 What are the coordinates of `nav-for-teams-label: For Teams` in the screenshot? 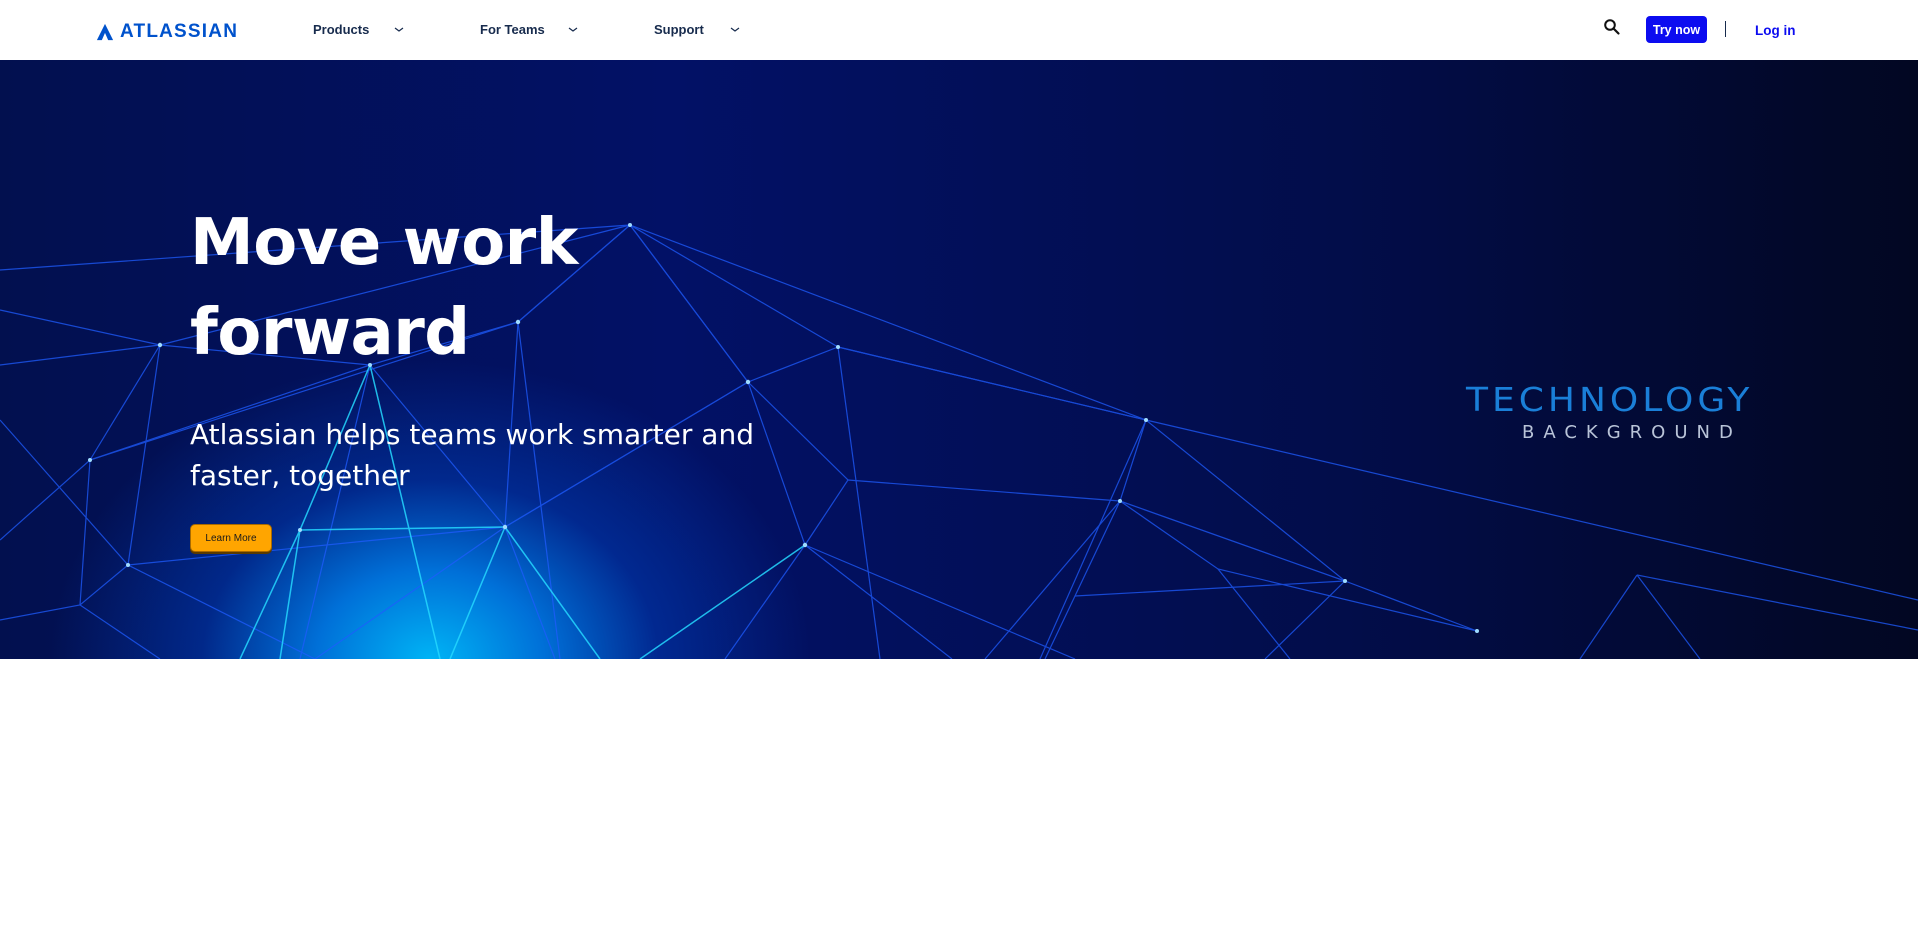 It's located at (512, 29).